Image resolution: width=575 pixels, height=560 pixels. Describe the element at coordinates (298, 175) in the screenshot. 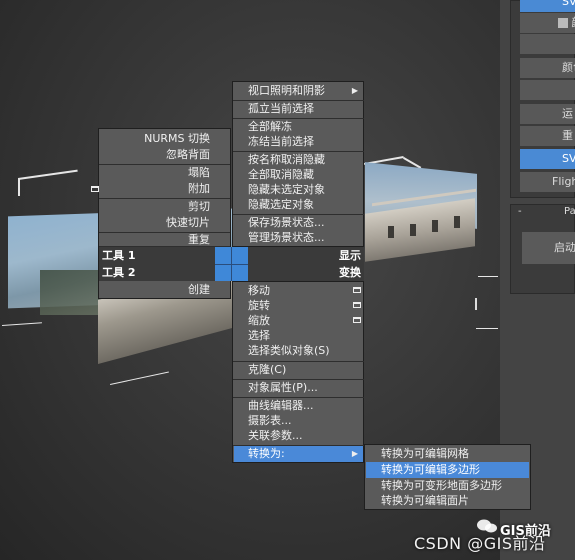

I see `menu-item-unhide-all: 全部取消隐藏` at that location.